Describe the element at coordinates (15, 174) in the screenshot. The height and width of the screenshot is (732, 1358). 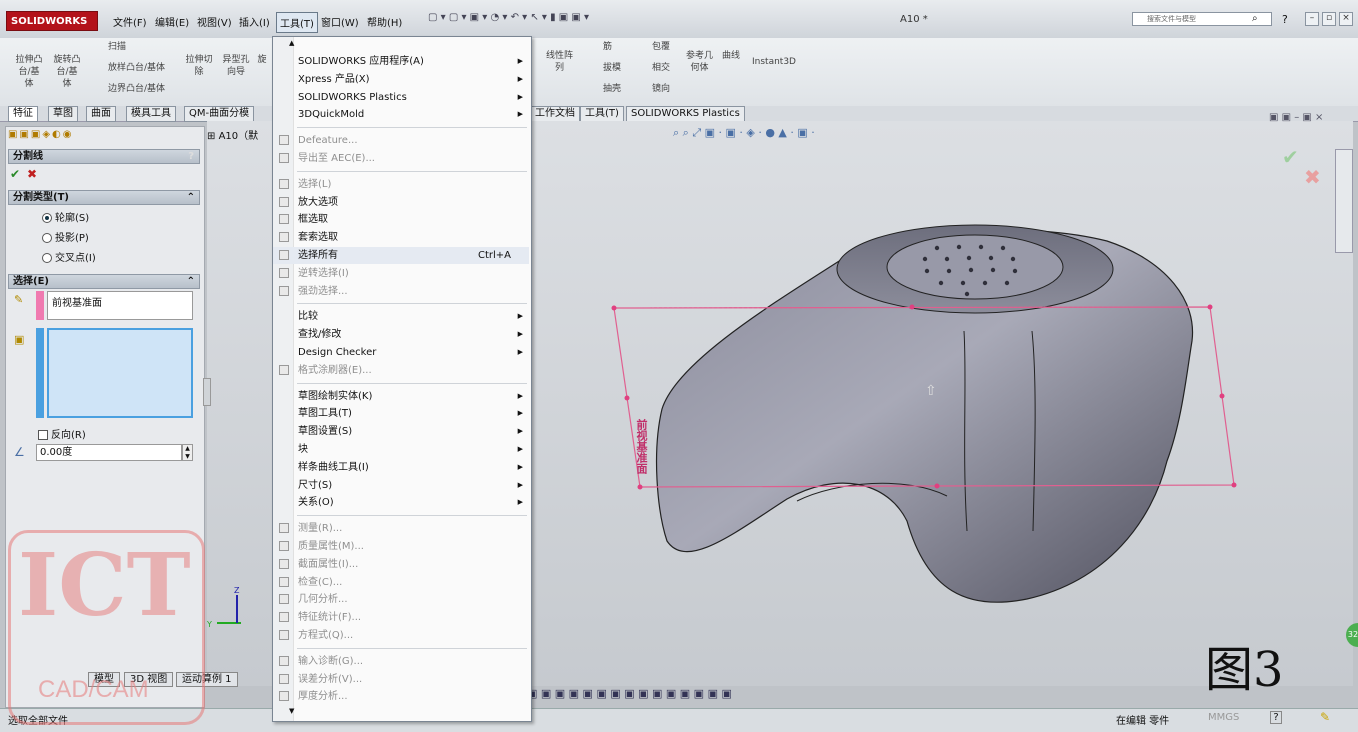
I see `ok-check-icon: ✔` at that location.